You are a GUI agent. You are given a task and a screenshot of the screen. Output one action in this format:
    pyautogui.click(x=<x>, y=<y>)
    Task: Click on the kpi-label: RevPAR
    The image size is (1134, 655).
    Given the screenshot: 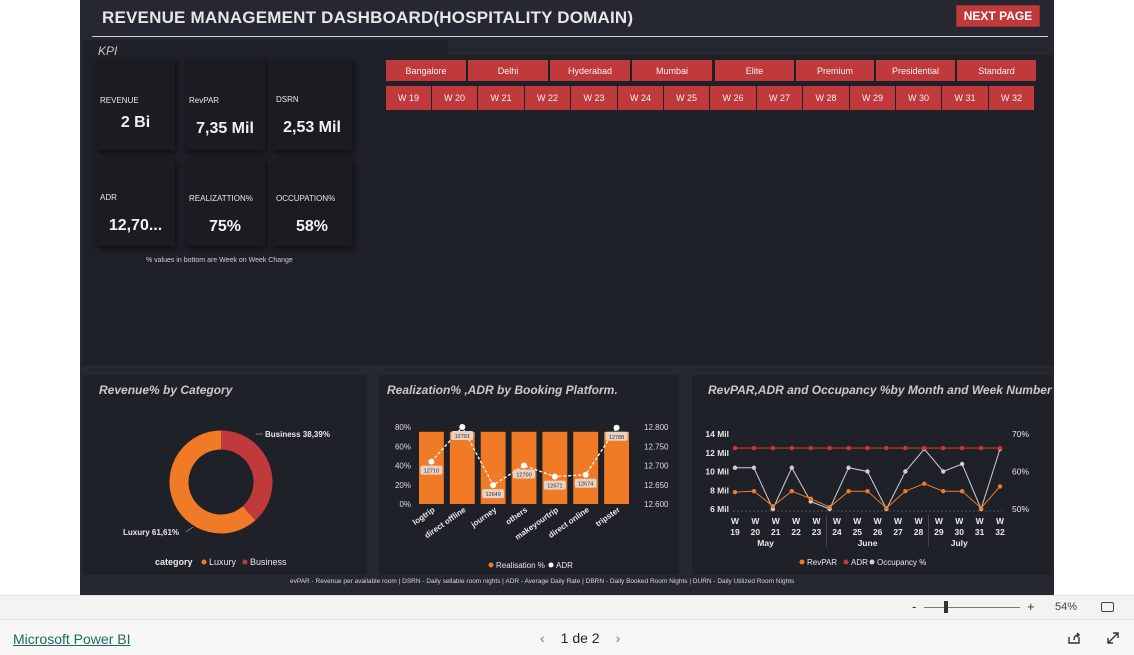 What is the action you would take?
    pyautogui.click(x=204, y=100)
    